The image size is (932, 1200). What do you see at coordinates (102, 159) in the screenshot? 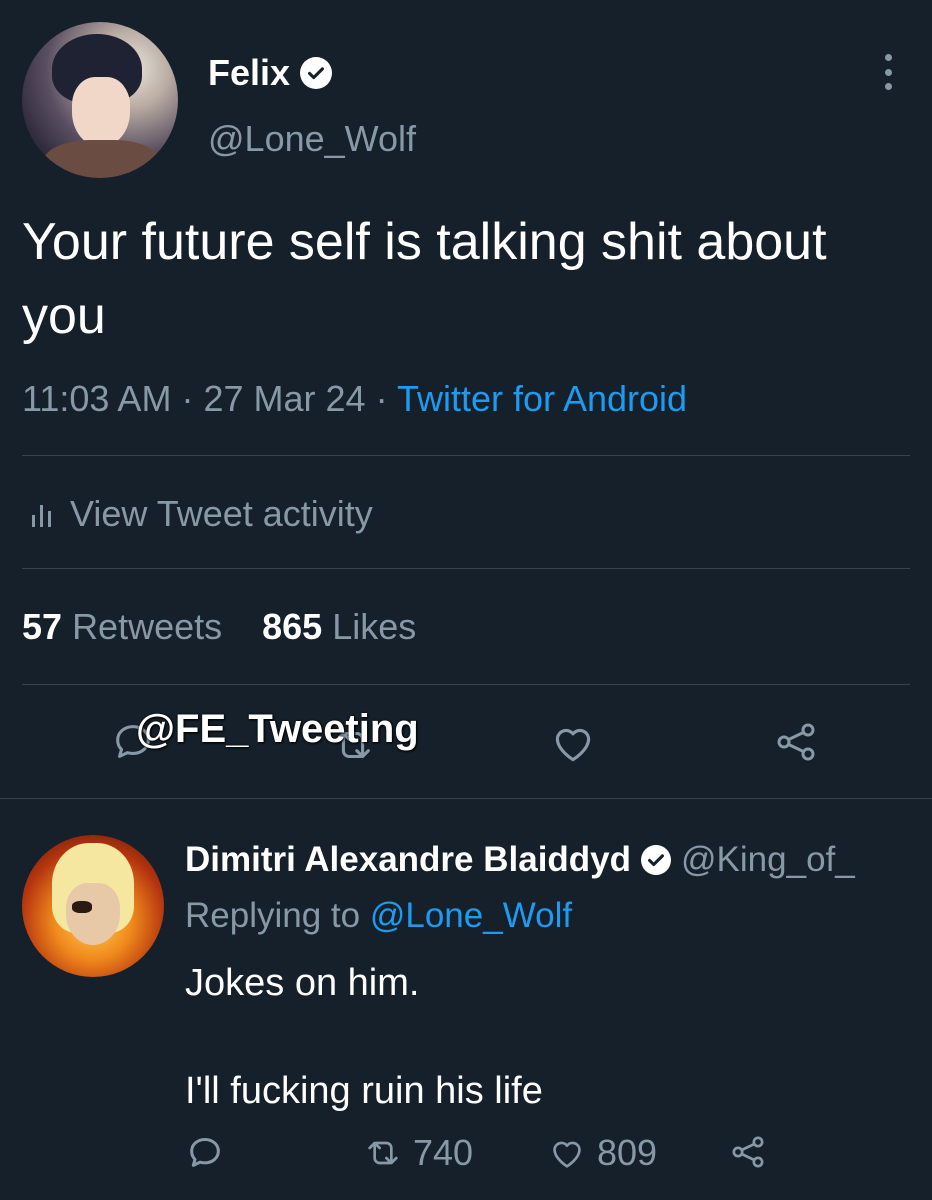
I see `avatar-clothing` at bounding box center [102, 159].